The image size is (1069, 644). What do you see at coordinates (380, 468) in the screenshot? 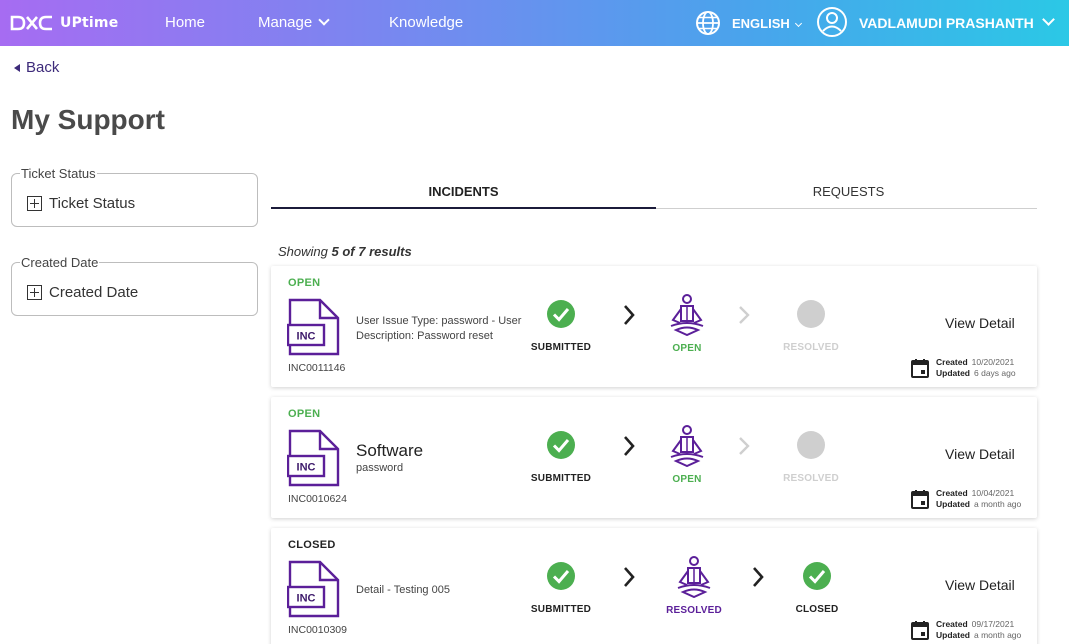
I see `ticket-subtitle: password` at bounding box center [380, 468].